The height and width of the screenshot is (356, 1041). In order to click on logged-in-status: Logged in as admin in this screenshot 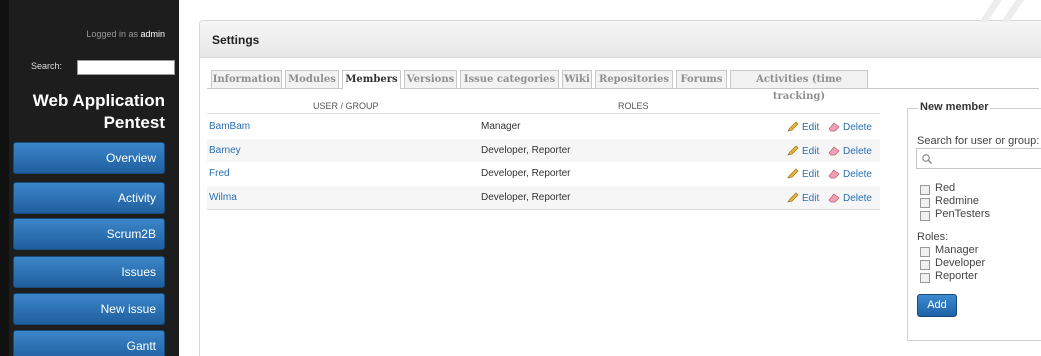, I will do `click(125, 34)`.